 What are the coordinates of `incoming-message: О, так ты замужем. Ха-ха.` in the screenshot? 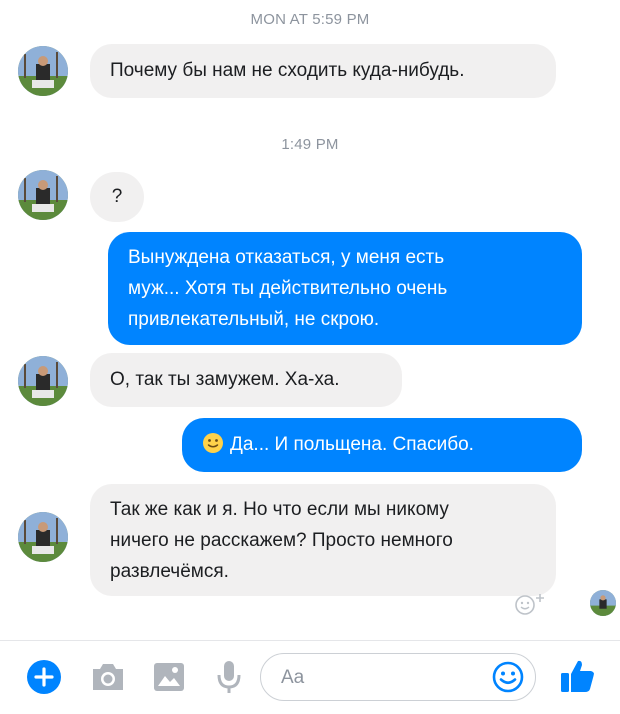 It's located at (246, 380).